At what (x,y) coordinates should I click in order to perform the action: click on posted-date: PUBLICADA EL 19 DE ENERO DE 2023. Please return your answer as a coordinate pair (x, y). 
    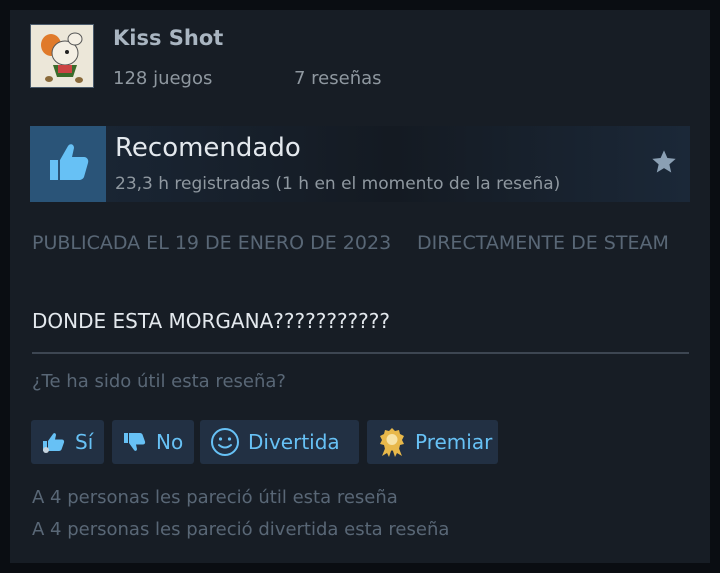
    Looking at the image, I should click on (212, 243).